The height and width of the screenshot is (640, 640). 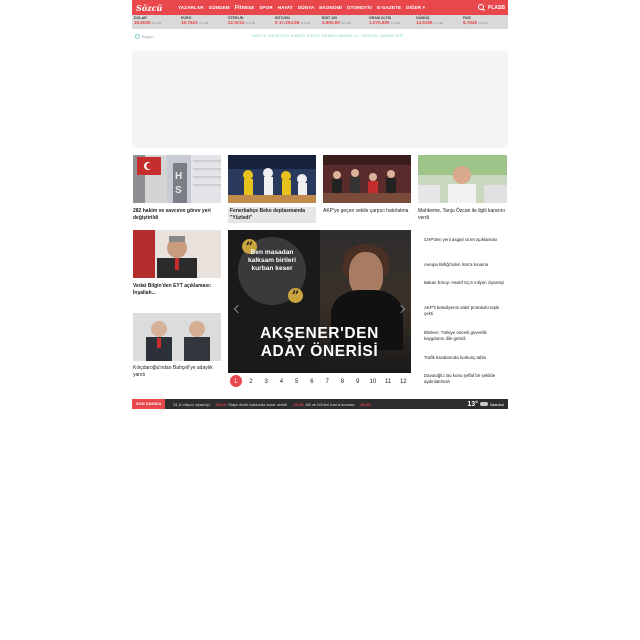 I want to click on nav-spor: SPOR, so click(x=265, y=8).